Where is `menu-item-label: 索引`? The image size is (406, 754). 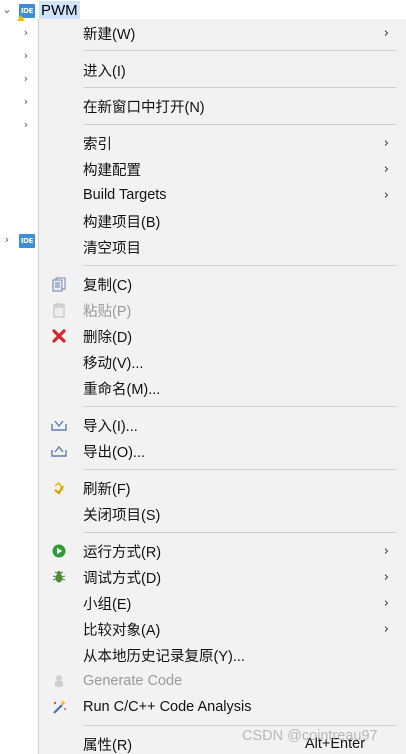 menu-item-label: 索引 is located at coordinates (97, 144).